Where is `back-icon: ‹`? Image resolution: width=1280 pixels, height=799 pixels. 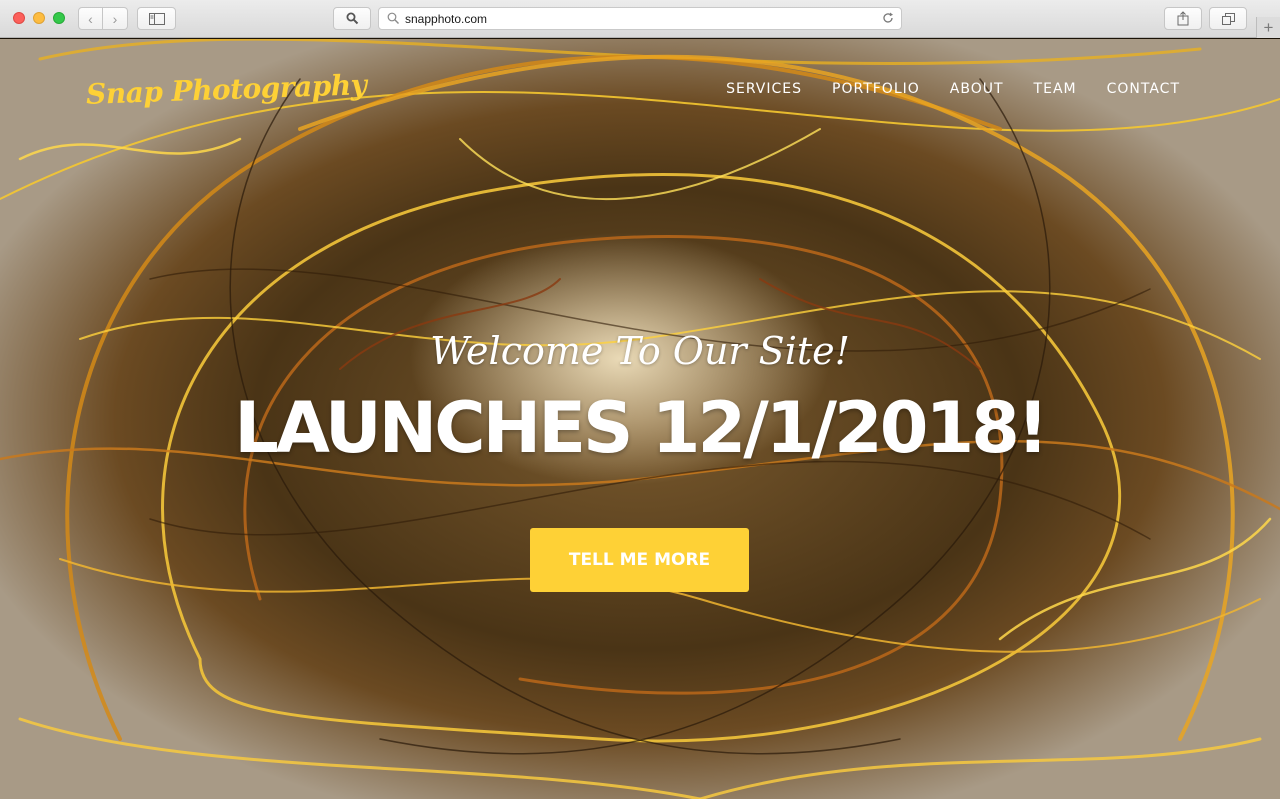 back-icon: ‹ is located at coordinates (90, 18).